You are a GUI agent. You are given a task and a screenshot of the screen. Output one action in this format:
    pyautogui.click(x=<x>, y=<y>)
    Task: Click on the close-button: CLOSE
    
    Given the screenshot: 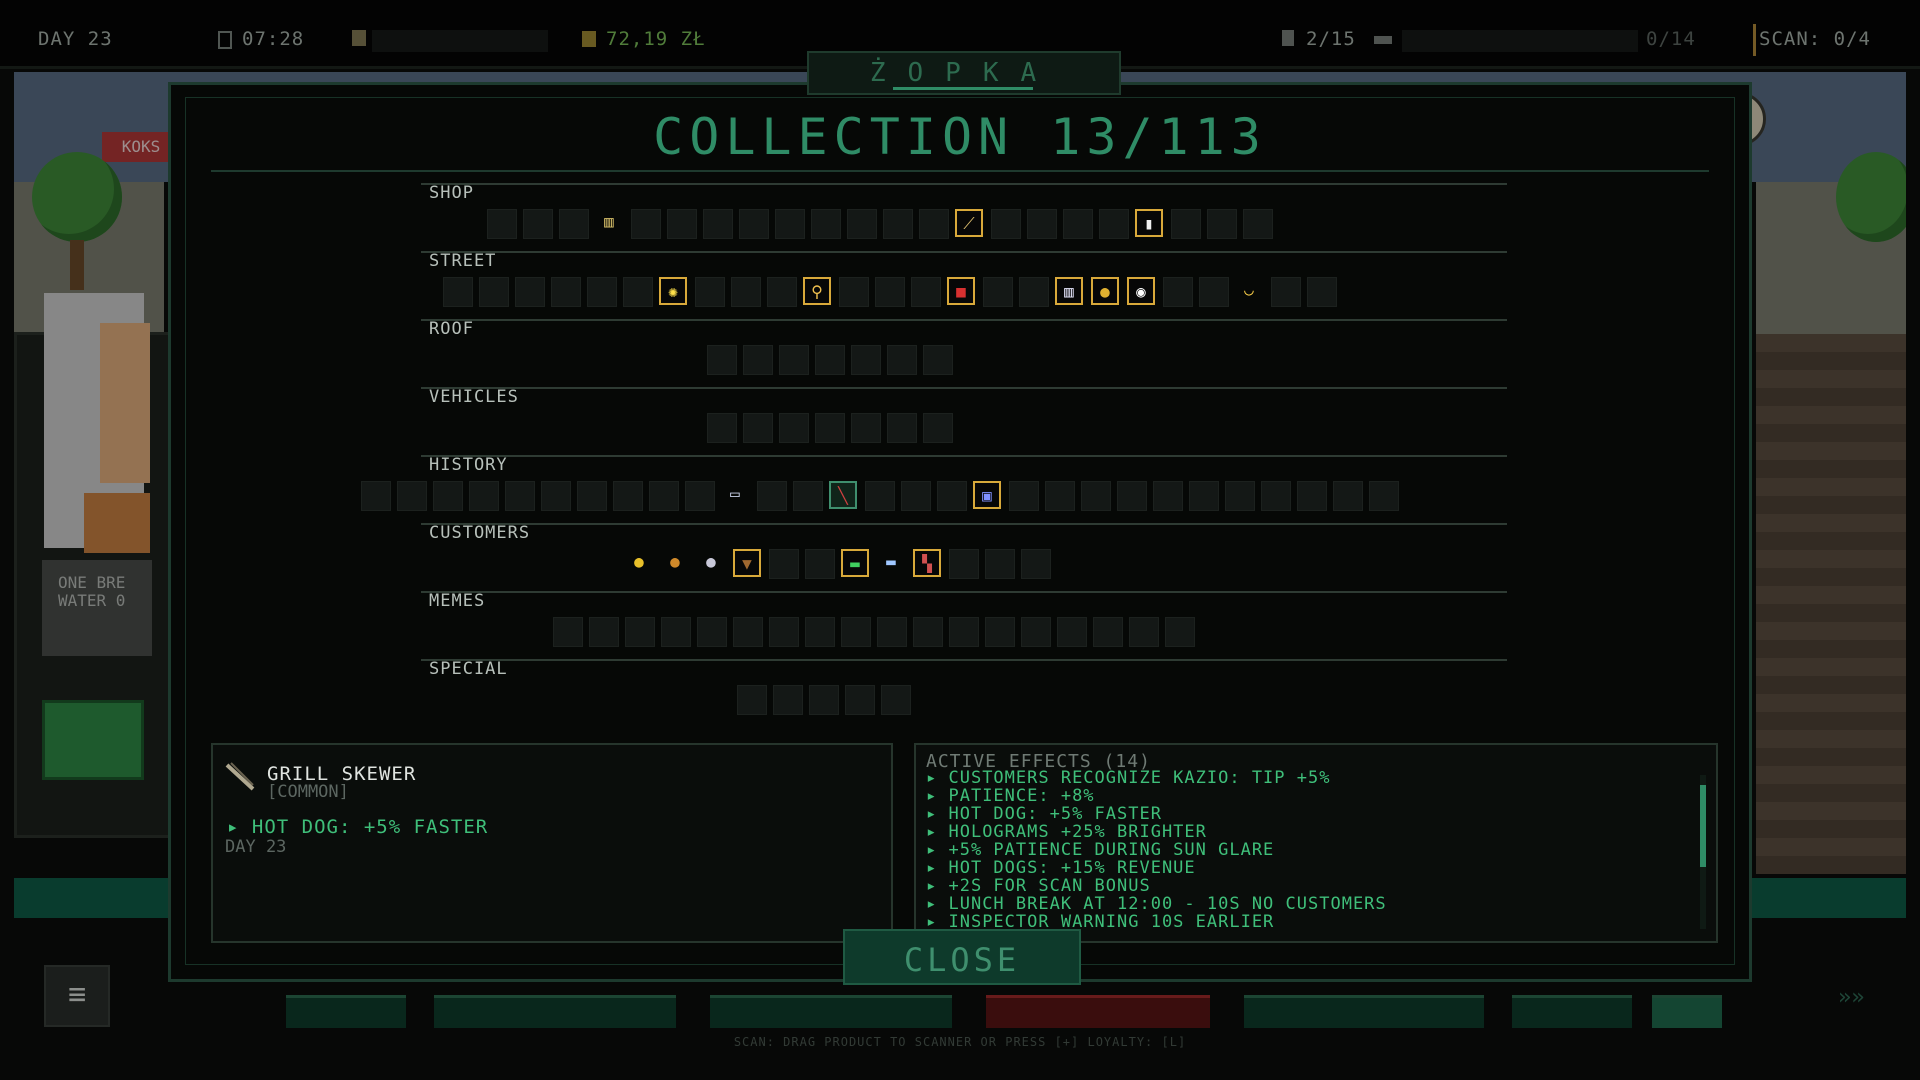 What is the action you would take?
    pyautogui.click(x=962, y=957)
    